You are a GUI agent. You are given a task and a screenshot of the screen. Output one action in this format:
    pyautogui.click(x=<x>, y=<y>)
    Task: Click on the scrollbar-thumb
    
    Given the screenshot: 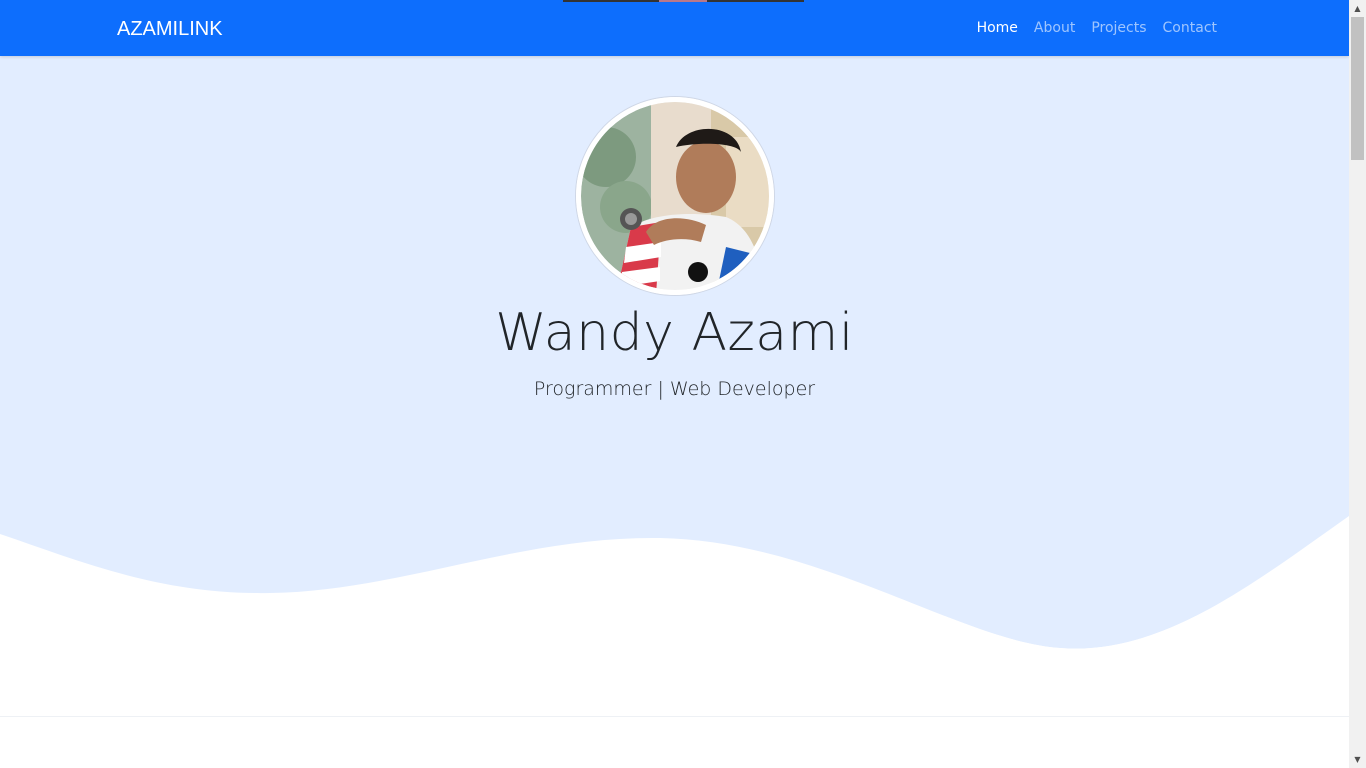 What is the action you would take?
    pyautogui.click(x=1357, y=88)
    